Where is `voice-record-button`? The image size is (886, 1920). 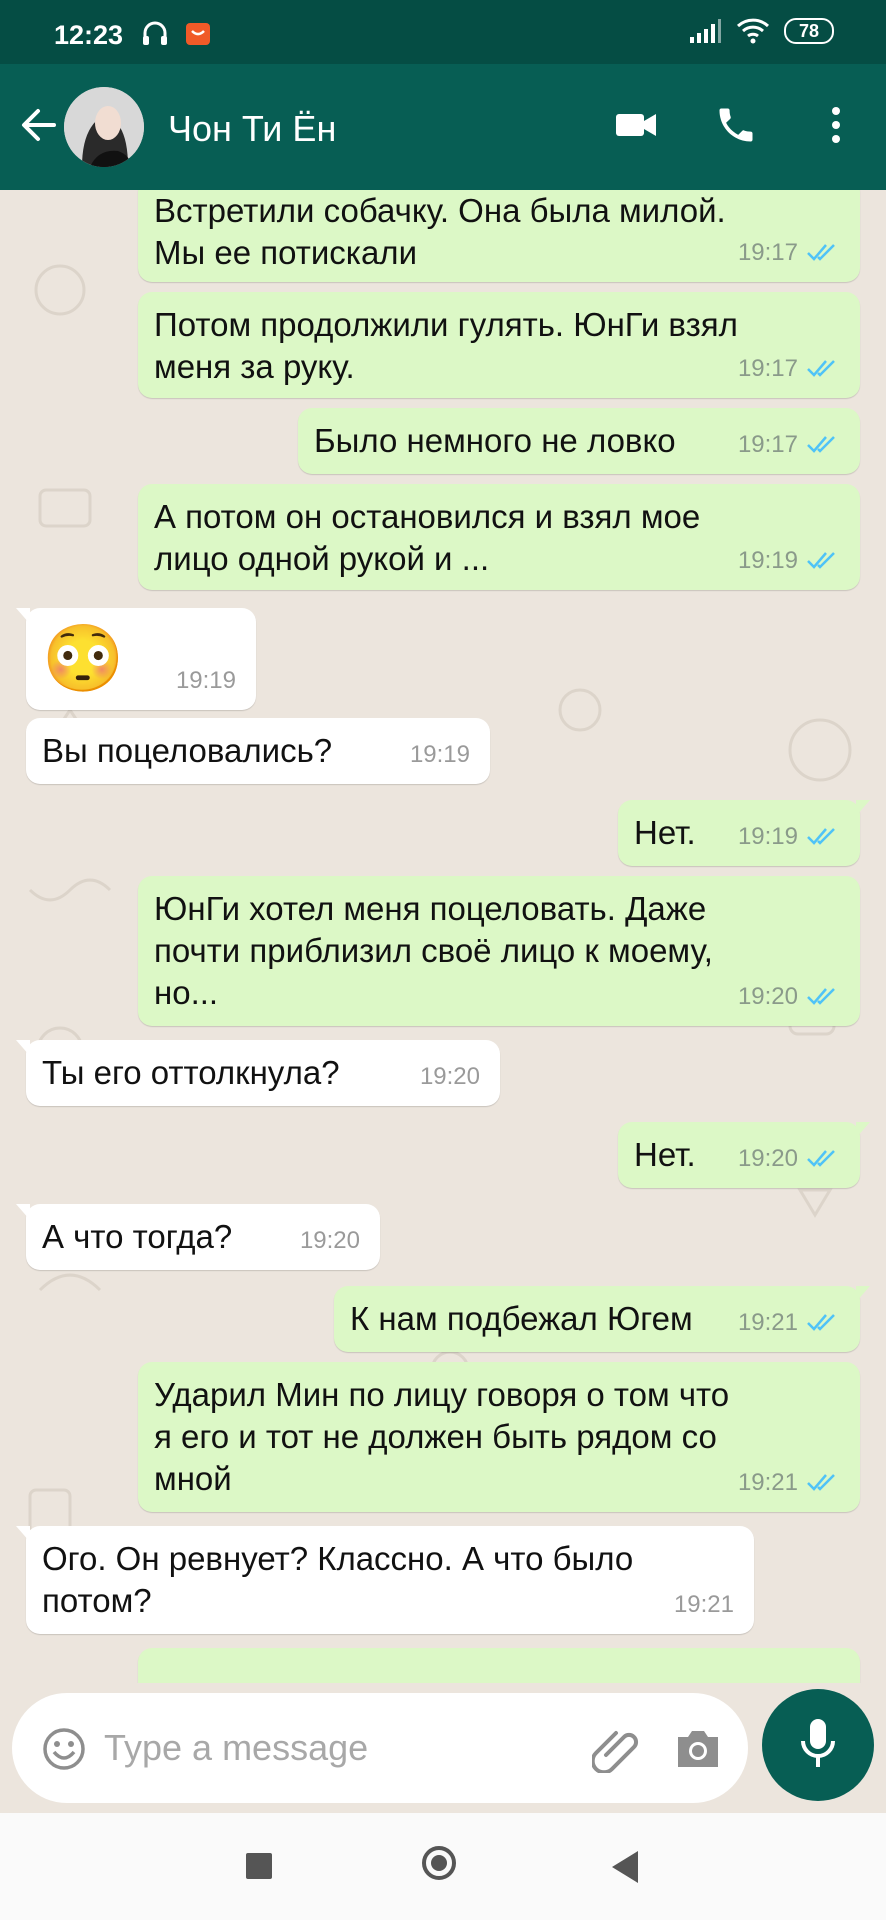 voice-record-button is located at coordinates (818, 1745).